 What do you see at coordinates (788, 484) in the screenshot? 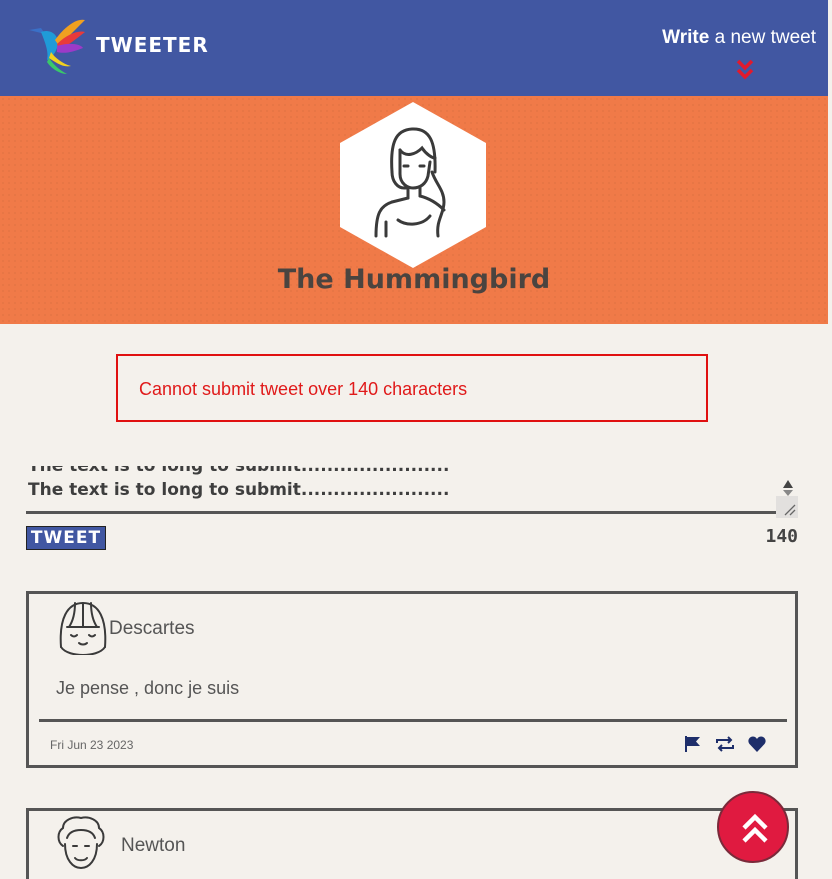
I see `scroll-up-icon` at bounding box center [788, 484].